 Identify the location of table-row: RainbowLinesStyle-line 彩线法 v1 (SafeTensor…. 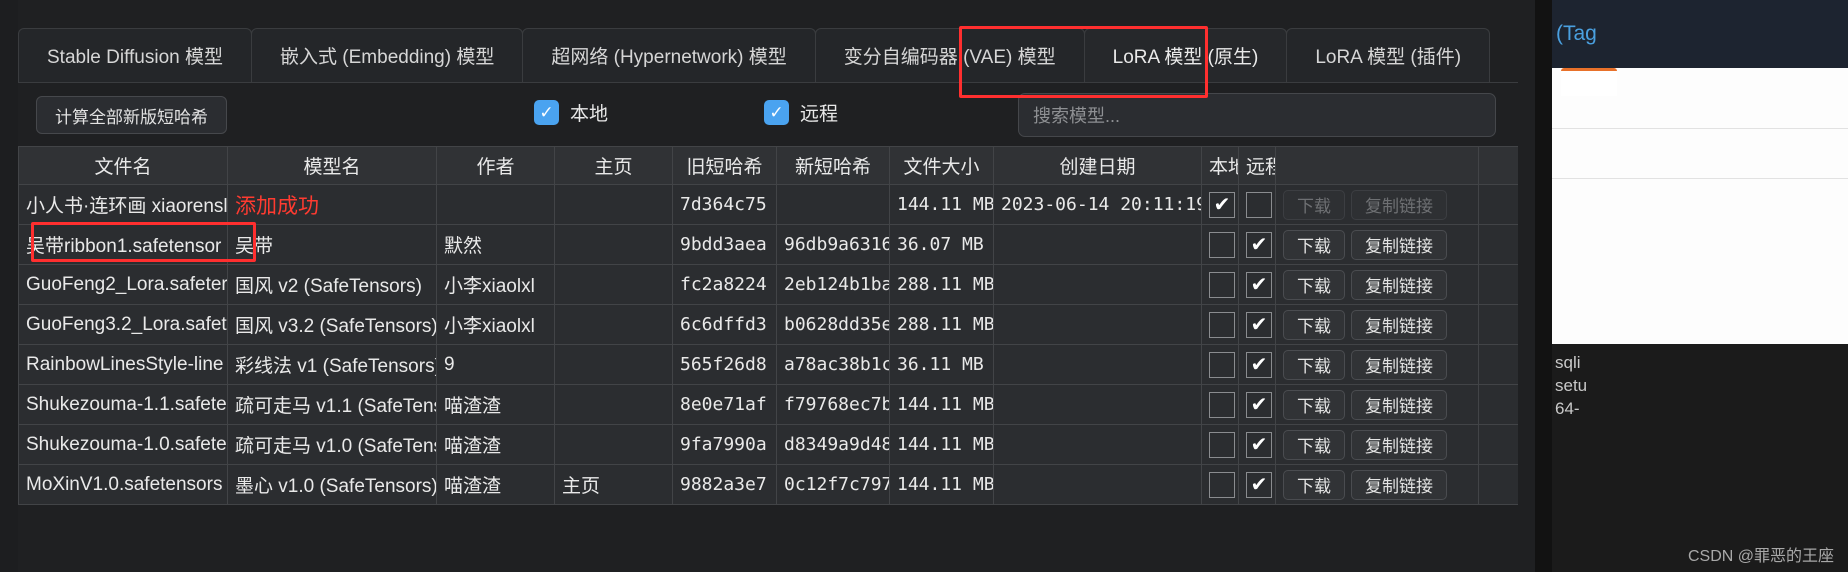
(768, 364).